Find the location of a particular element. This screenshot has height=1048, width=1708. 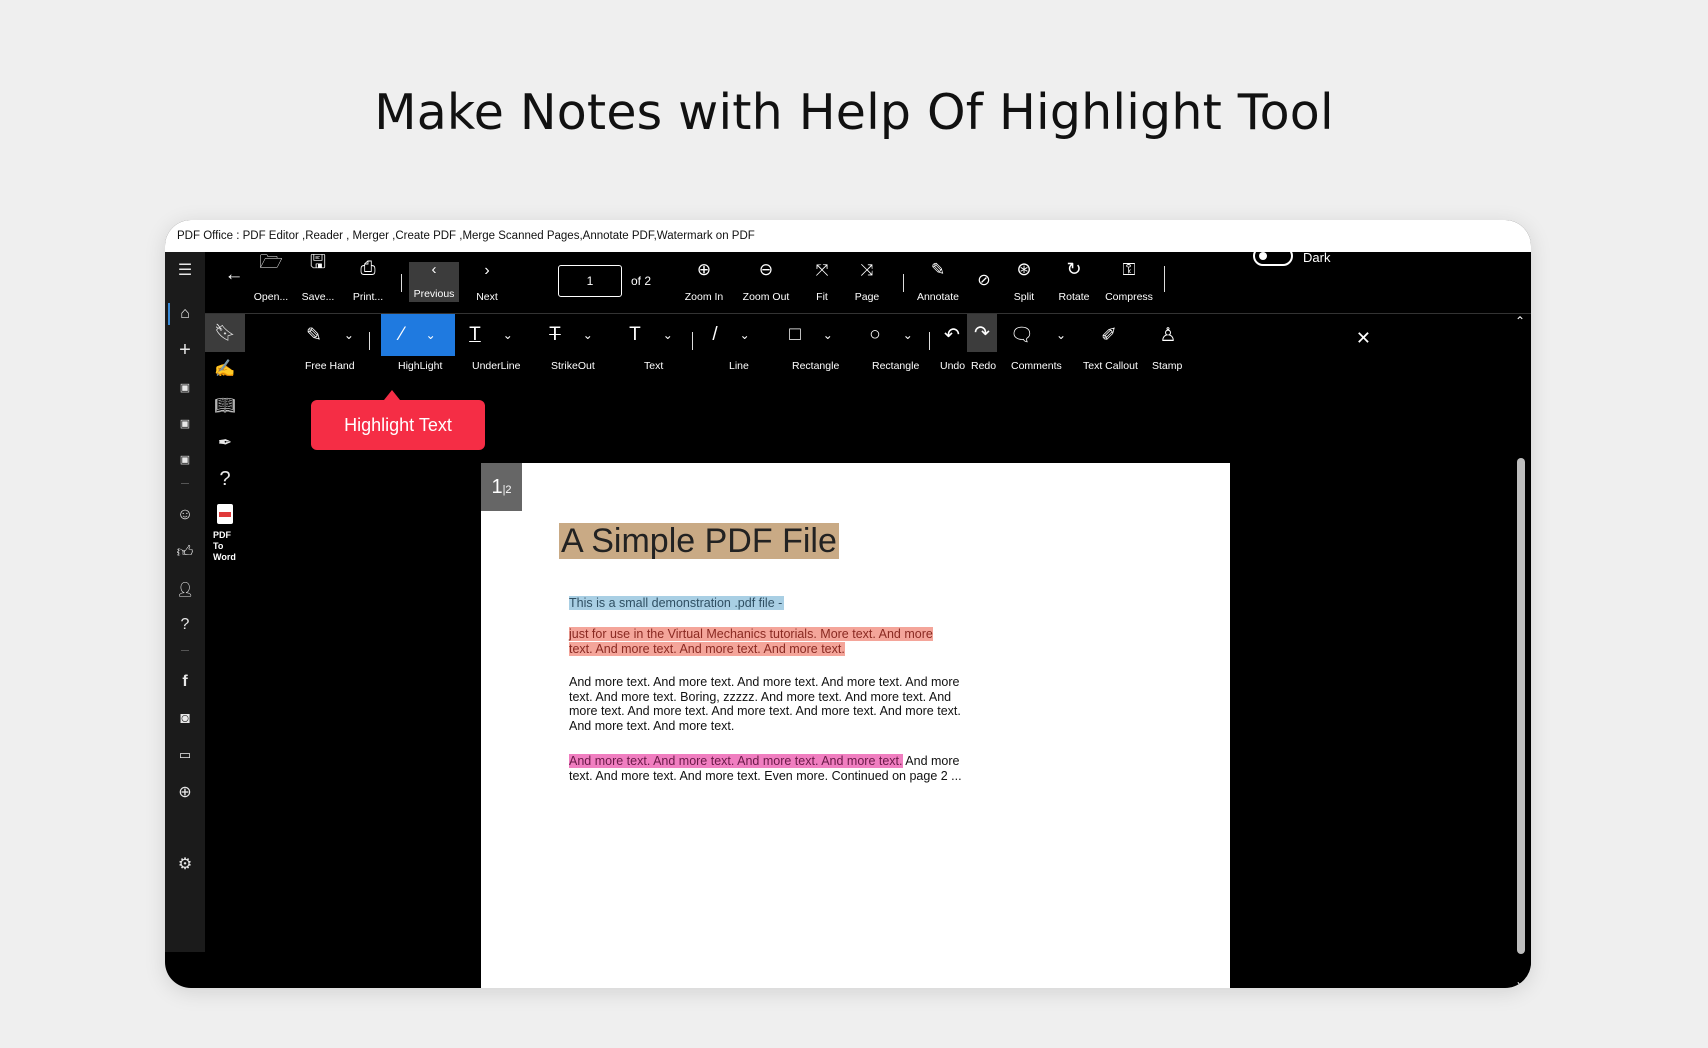

compress-icon: ⚿ is located at coordinates (1129, 269).